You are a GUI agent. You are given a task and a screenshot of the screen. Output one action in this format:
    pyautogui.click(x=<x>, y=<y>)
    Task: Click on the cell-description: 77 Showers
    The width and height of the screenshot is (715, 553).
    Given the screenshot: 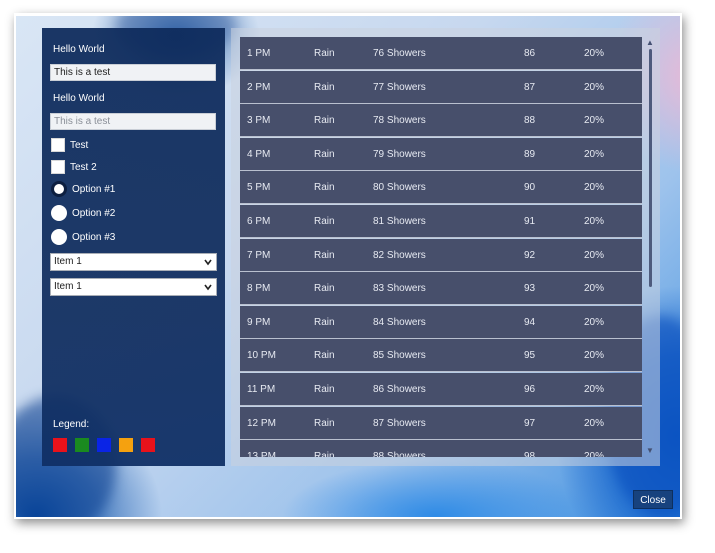 What is the action you would take?
    pyautogui.click(x=399, y=87)
    